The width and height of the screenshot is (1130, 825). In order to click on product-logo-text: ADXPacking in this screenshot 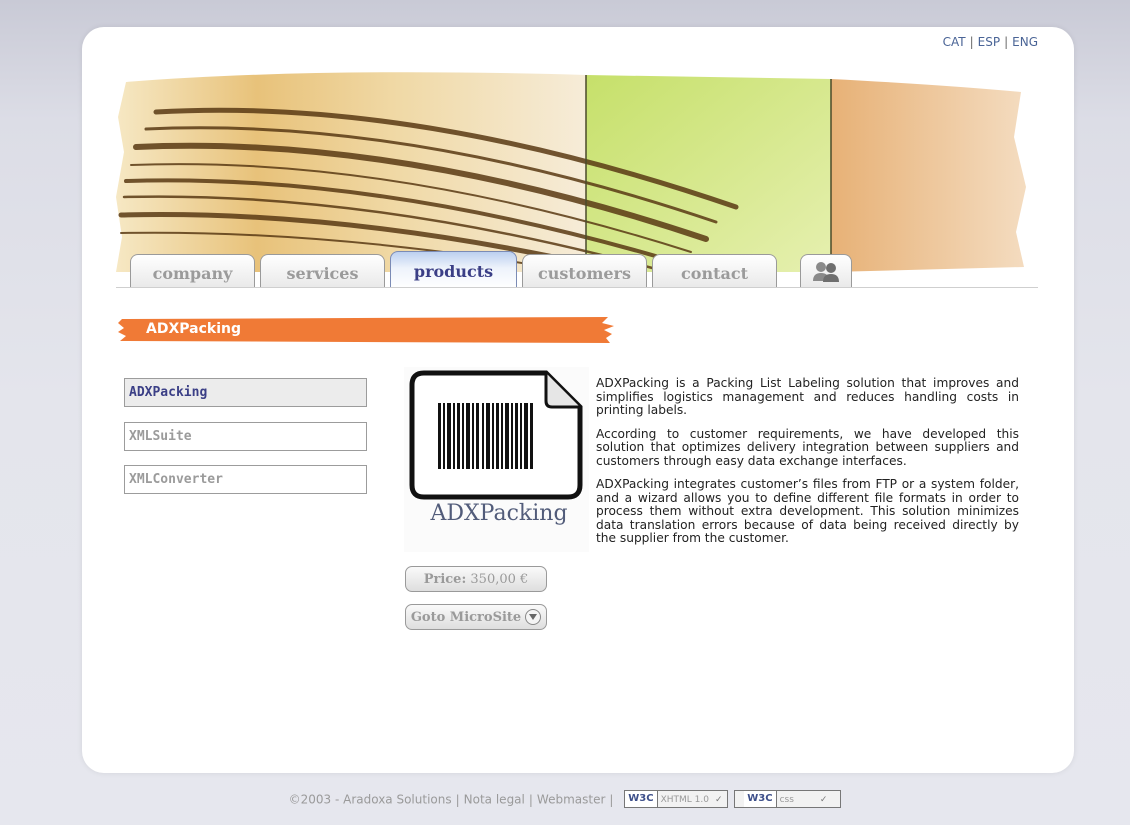, I will do `click(499, 513)`.